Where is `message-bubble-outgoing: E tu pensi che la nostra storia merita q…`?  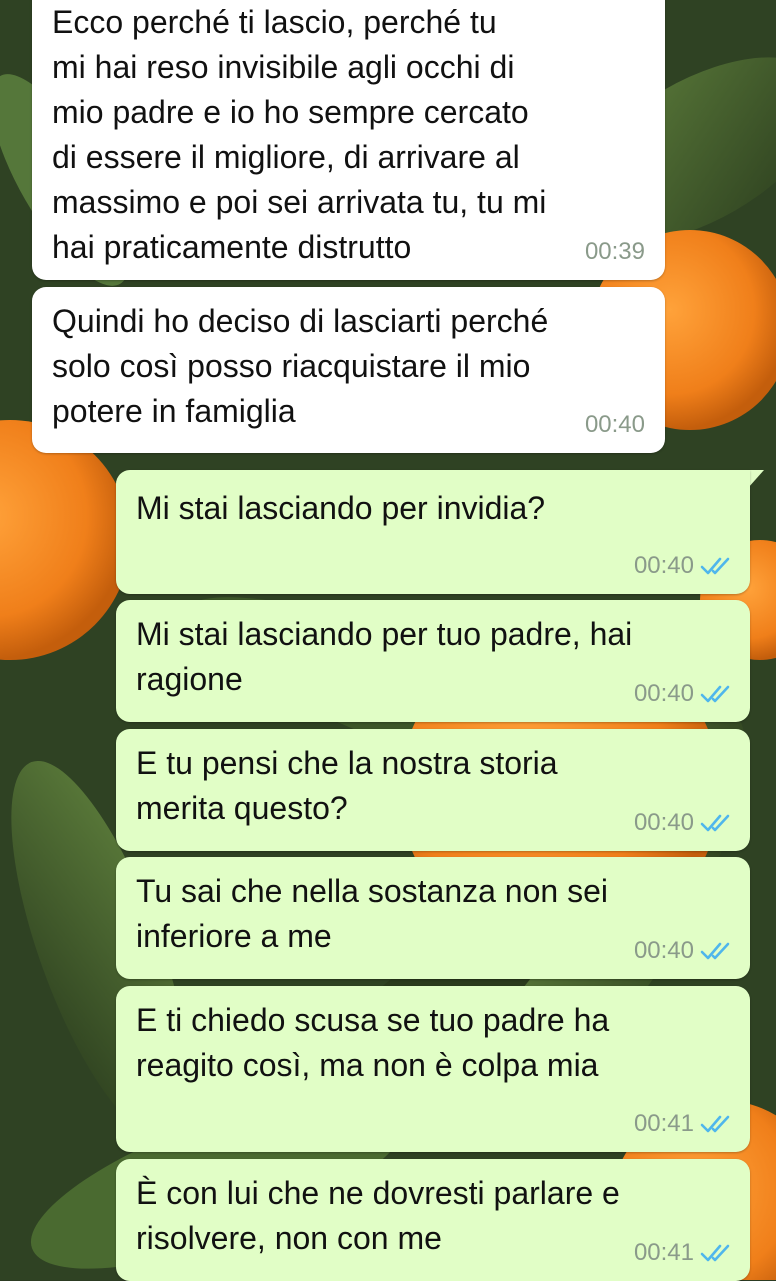 message-bubble-outgoing: E tu pensi che la nostra storia merita q… is located at coordinates (433, 790).